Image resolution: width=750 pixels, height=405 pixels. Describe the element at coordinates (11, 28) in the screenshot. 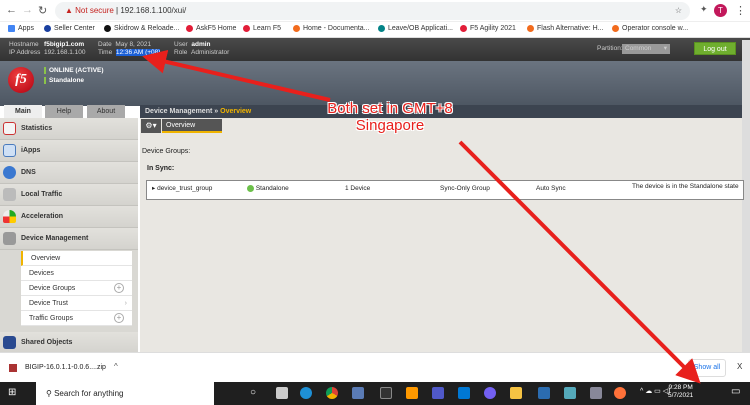

I see `apps-icon` at that location.